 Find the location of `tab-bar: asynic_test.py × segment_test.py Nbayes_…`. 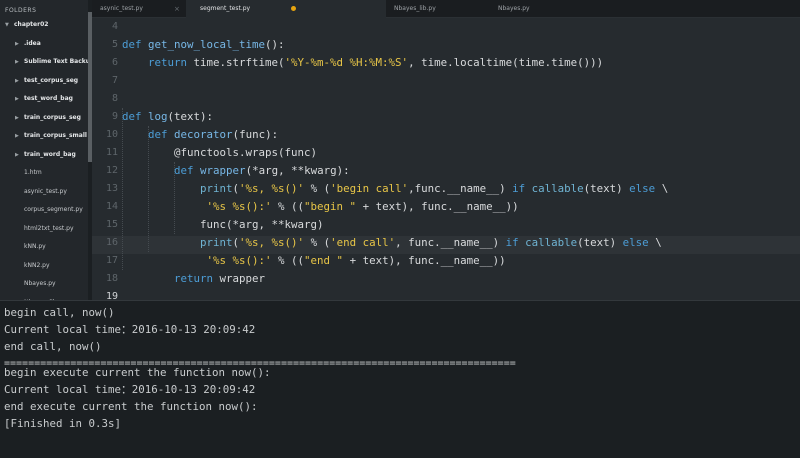

tab-bar: asynic_test.py × segment_test.py Nbayes_… is located at coordinates (446, 9).